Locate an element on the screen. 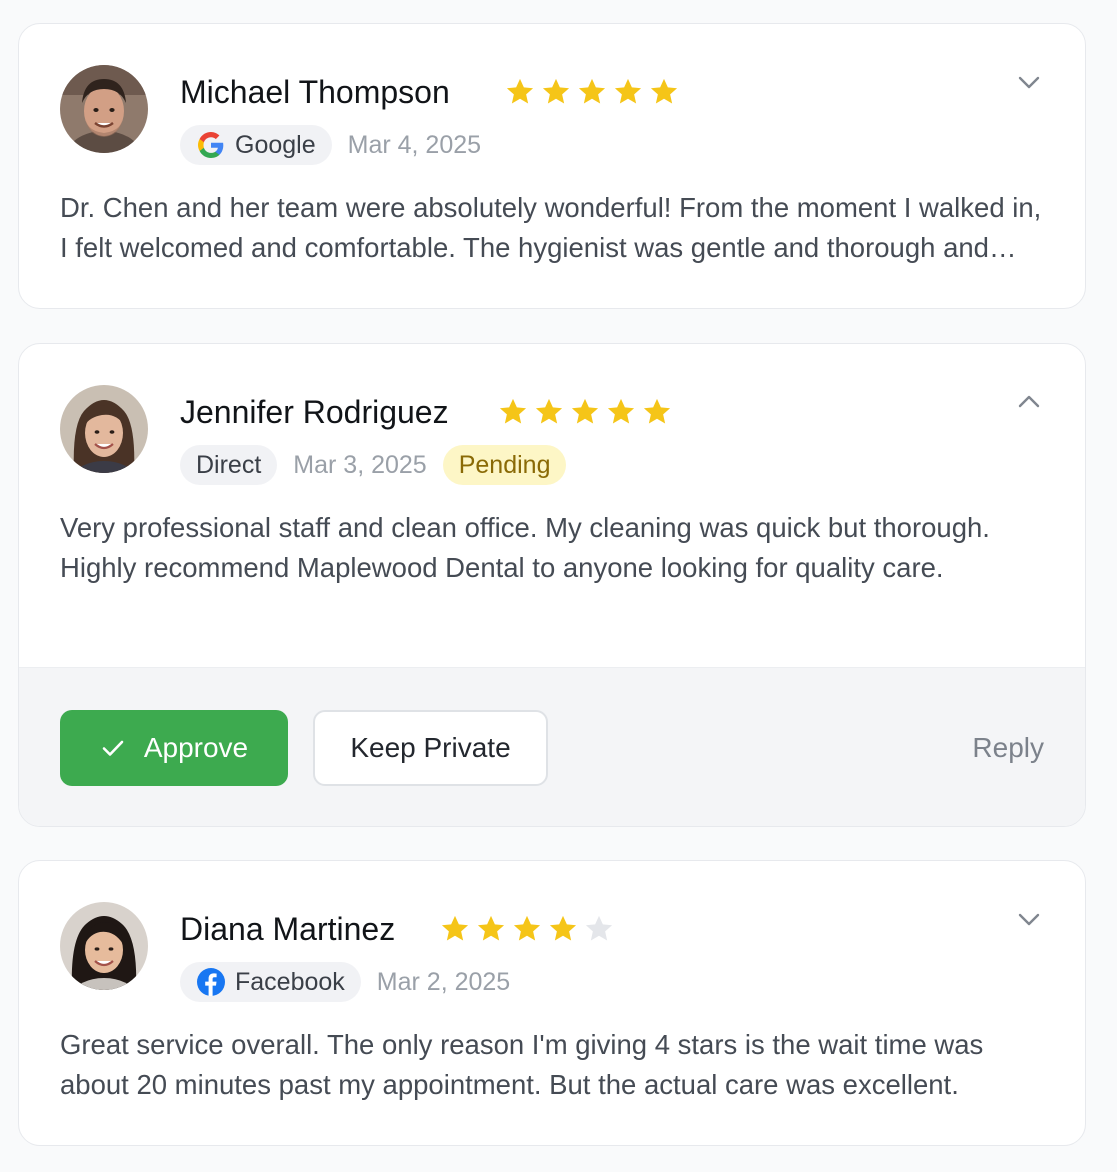  review-date: Mar 4, 2025 is located at coordinates (414, 144).